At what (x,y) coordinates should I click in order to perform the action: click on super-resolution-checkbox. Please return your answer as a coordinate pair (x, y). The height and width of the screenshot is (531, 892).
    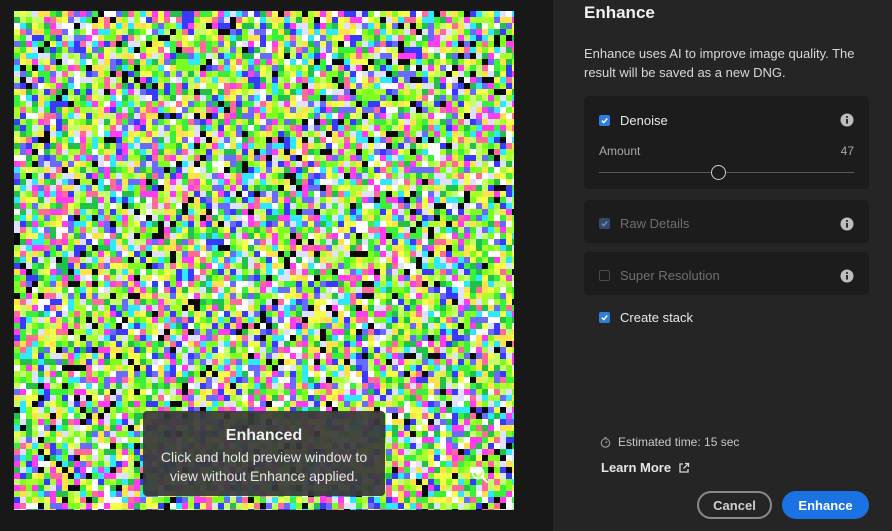
    Looking at the image, I should click on (604, 275).